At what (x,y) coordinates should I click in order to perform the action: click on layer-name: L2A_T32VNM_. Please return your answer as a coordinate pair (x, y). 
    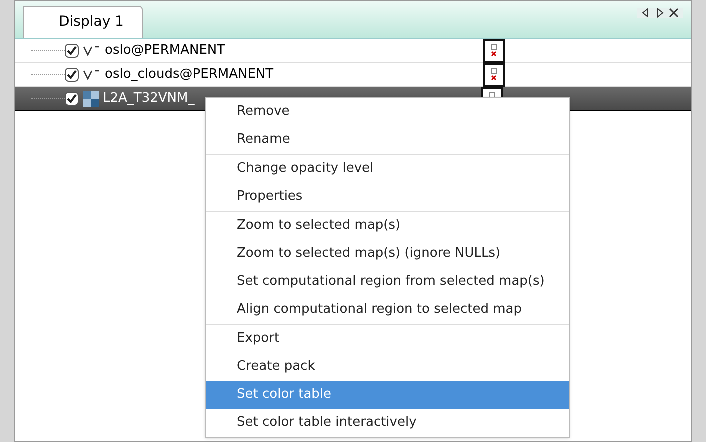
    Looking at the image, I should click on (149, 99).